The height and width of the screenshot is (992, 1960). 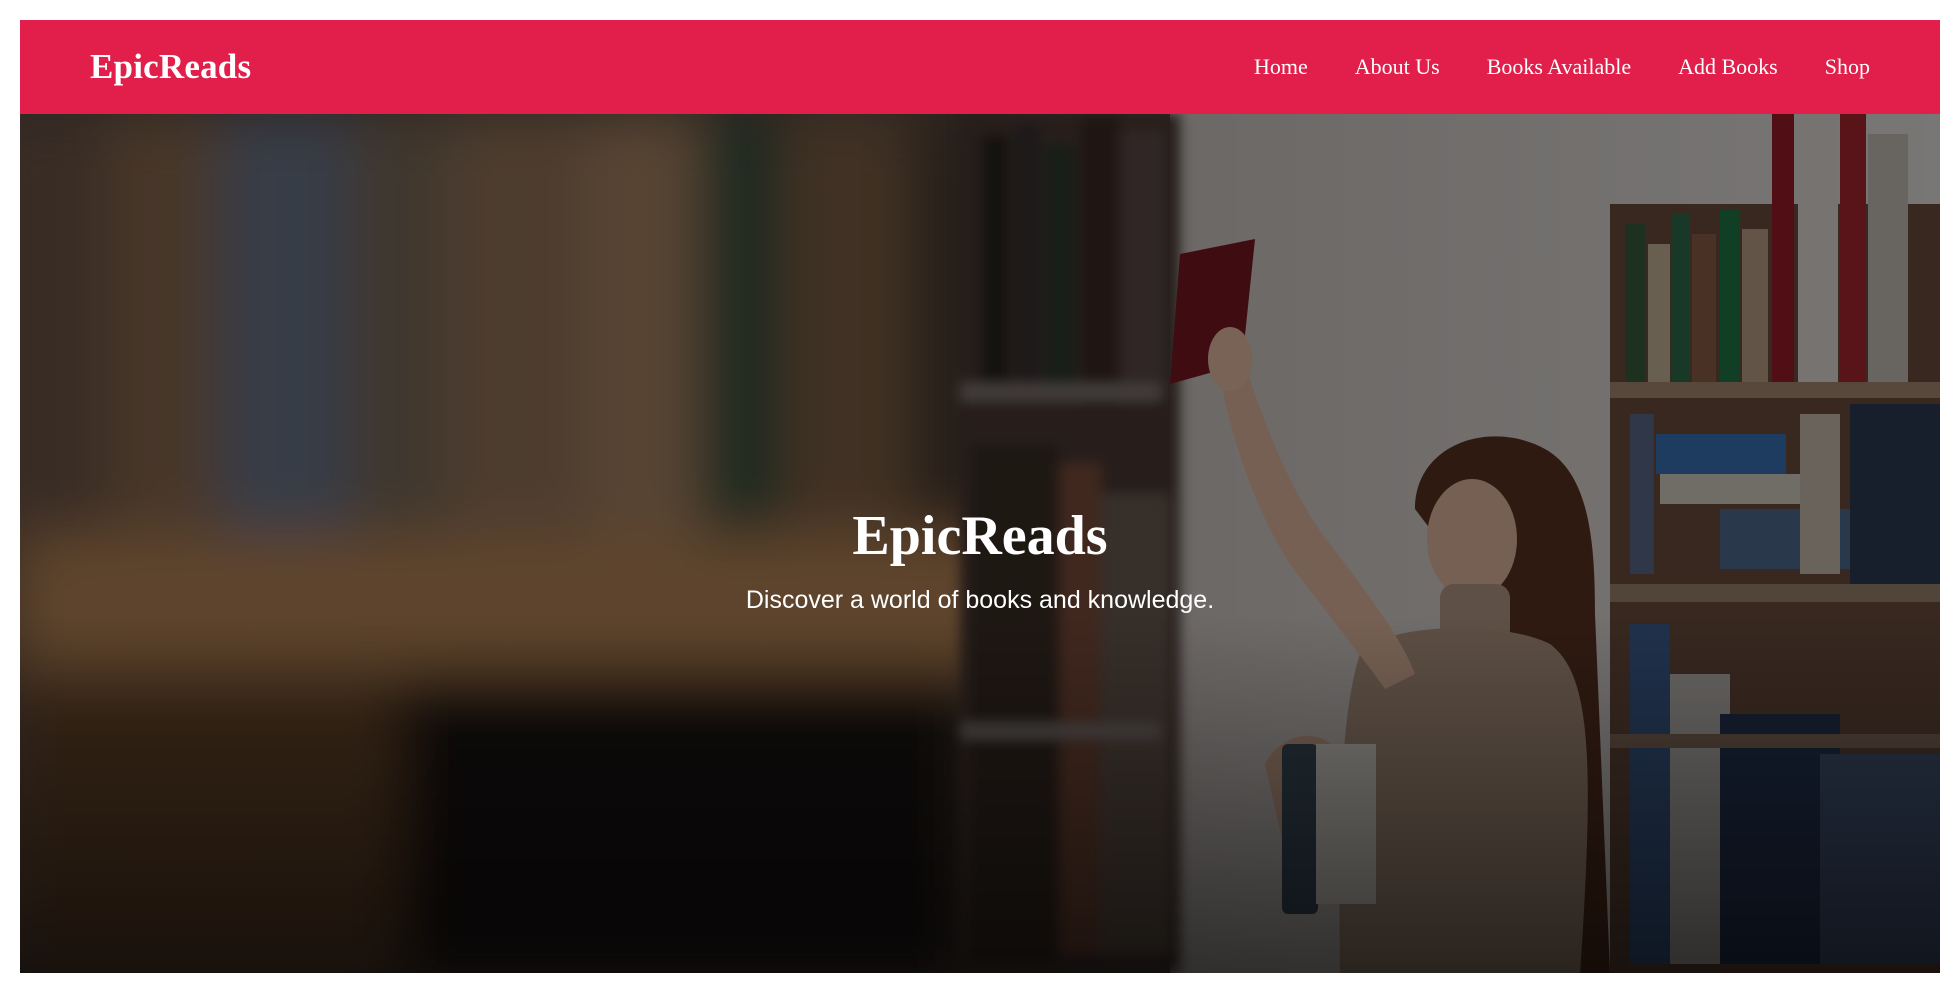 What do you see at coordinates (980, 599) in the screenshot?
I see `hero-subtitle: Discover a world of books and knowledge.` at bounding box center [980, 599].